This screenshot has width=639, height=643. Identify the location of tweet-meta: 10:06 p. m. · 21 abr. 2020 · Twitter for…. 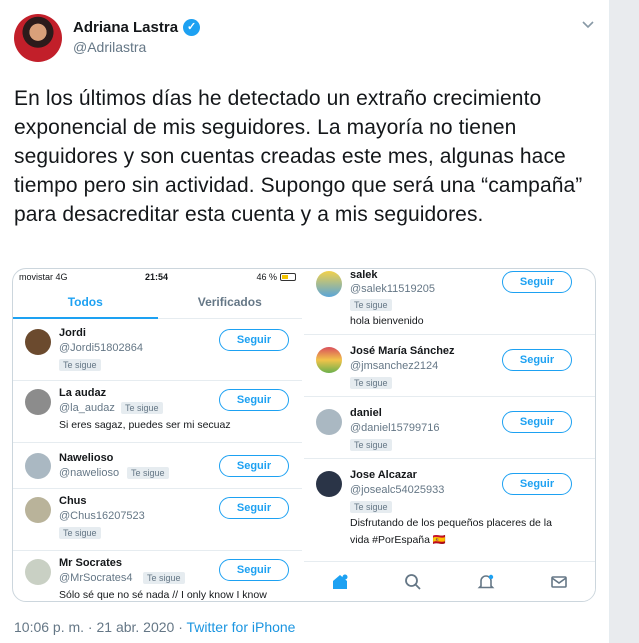
(154, 627).